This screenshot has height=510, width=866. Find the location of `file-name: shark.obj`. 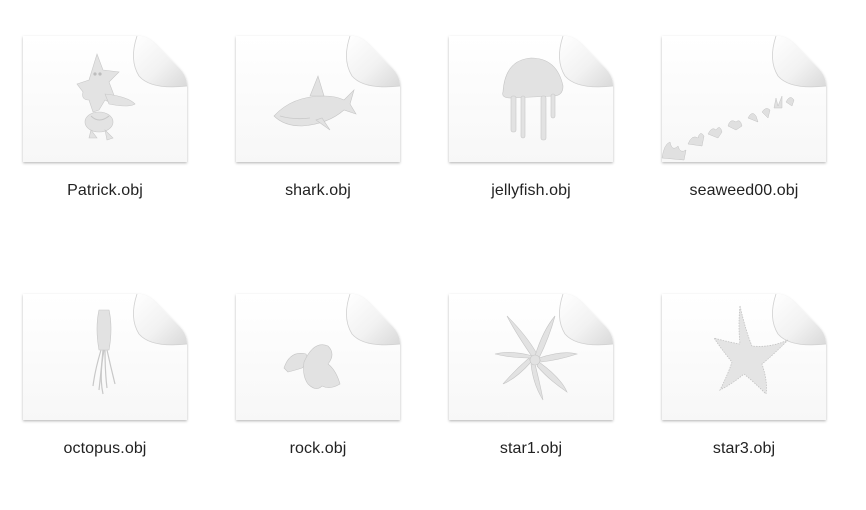

file-name: shark.obj is located at coordinates (318, 190).